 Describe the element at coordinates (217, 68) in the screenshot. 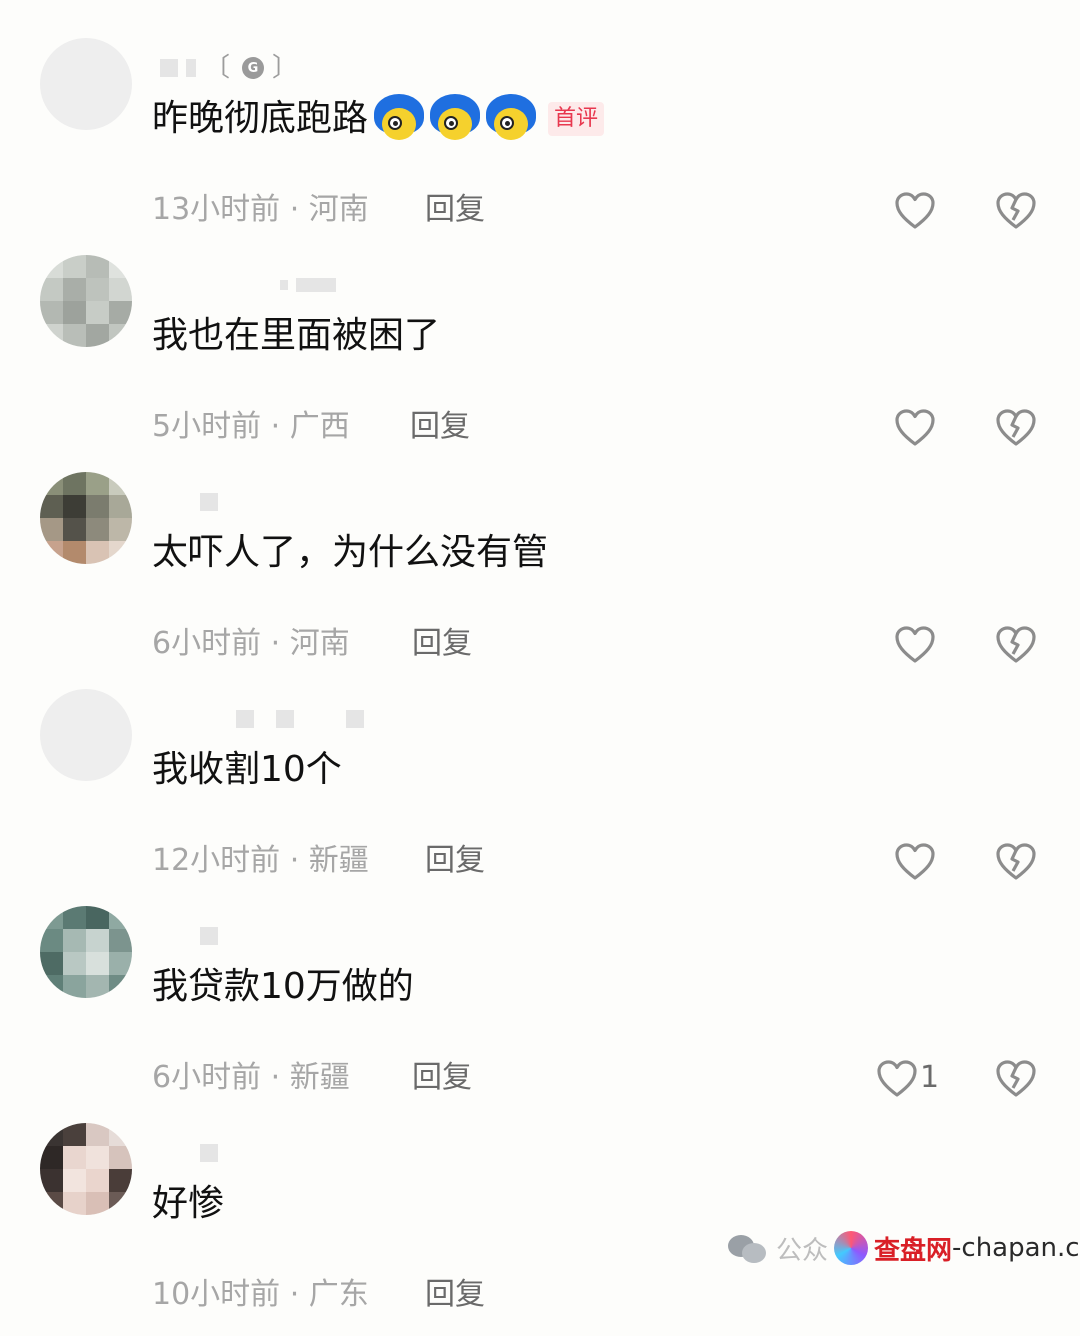

I see `bracket-left: 〔` at that location.